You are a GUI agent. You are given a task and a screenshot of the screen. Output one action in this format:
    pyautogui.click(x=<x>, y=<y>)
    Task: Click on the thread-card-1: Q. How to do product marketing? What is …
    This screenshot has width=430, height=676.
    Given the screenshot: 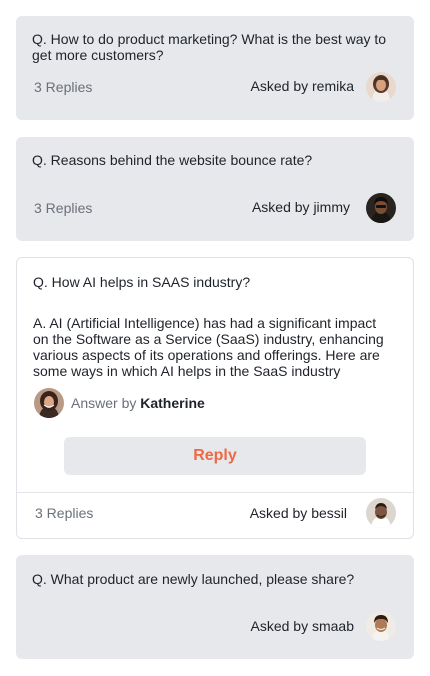 What is the action you would take?
    pyautogui.click(x=215, y=68)
    